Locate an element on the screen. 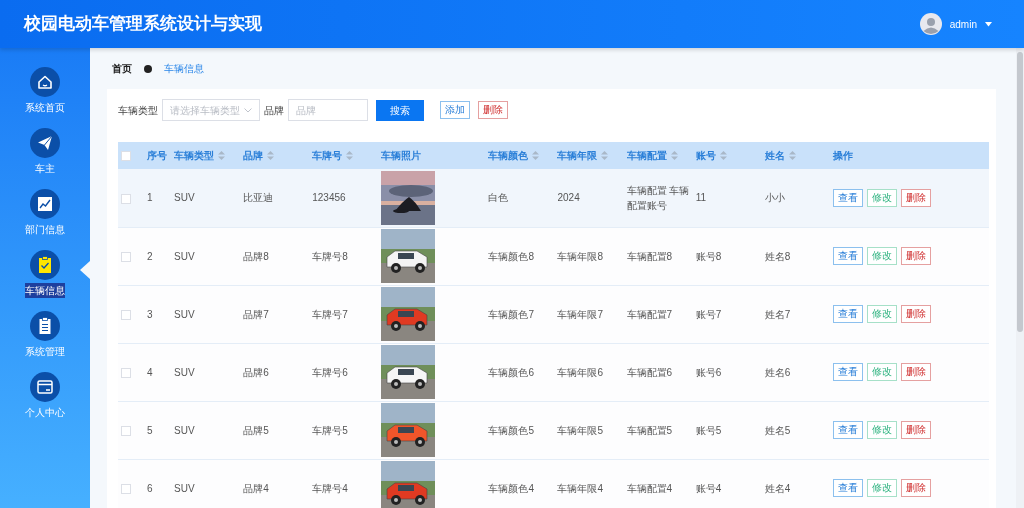 Image resolution: width=1024 pixels, height=508 pixels. table-cell: 车辆配置8 is located at coordinates (649, 256).